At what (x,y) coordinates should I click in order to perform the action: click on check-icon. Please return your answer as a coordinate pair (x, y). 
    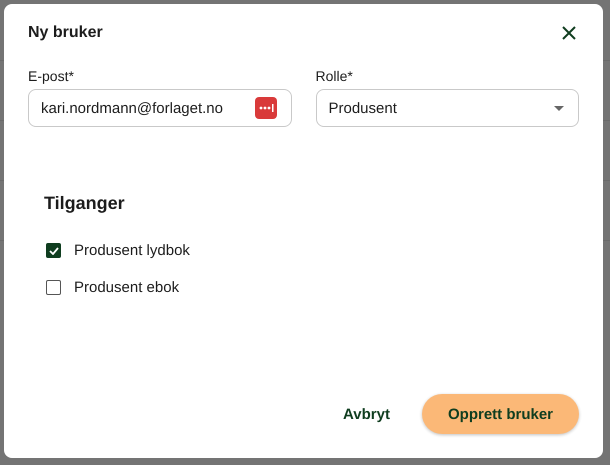
    Looking at the image, I should click on (53, 250).